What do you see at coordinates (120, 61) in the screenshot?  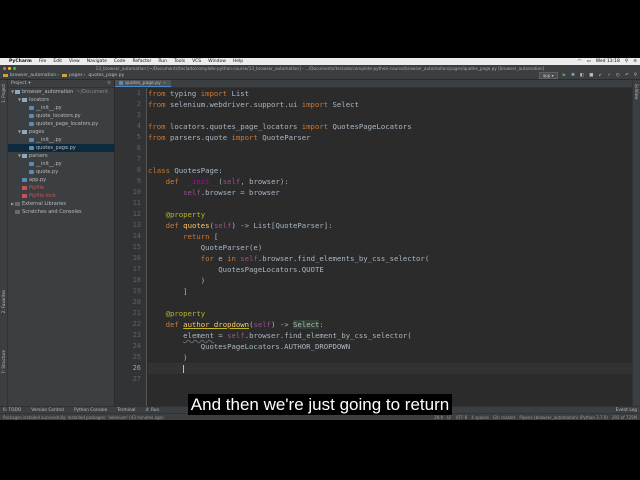 I see `menu-code: Code` at bounding box center [120, 61].